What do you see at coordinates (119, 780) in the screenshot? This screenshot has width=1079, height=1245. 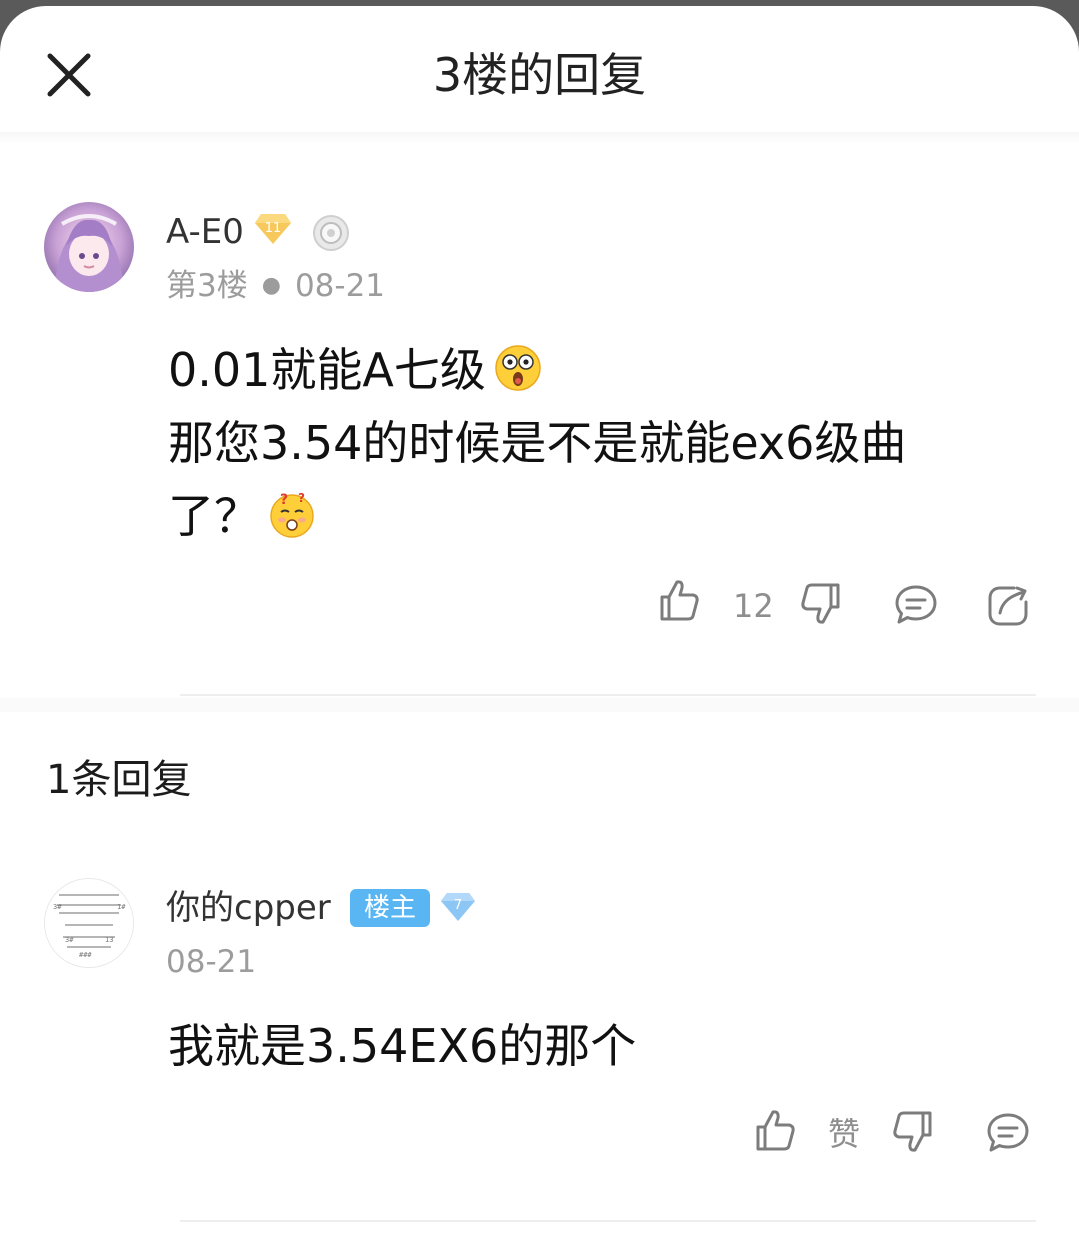 I see `replies-count-title: 1条回复` at bounding box center [119, 780].